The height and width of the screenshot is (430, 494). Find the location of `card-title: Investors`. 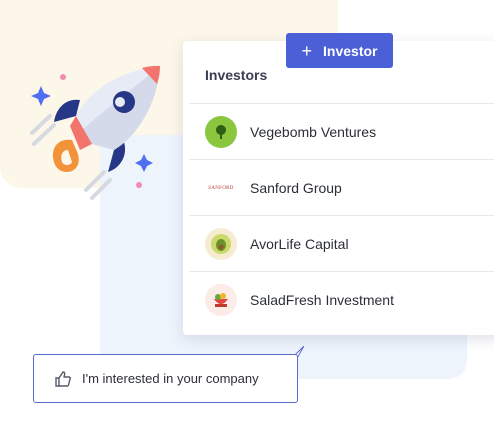

card-title: Investors is located at coordinates (236, 75).